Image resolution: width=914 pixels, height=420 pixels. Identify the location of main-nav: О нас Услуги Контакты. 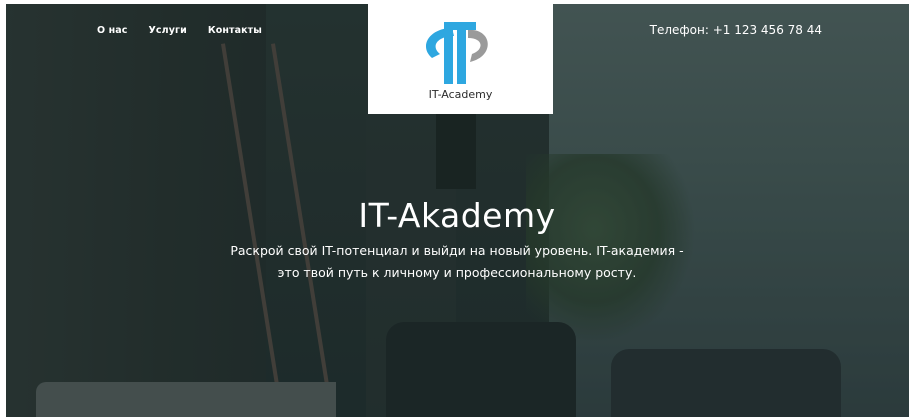
(179, 30).